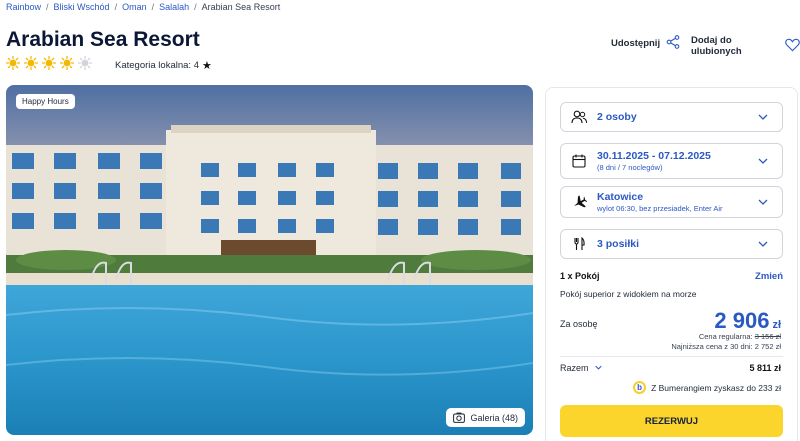 The image size is (800, 441). I want to click on gallery-button: Galeria (48), so click(485, 417).